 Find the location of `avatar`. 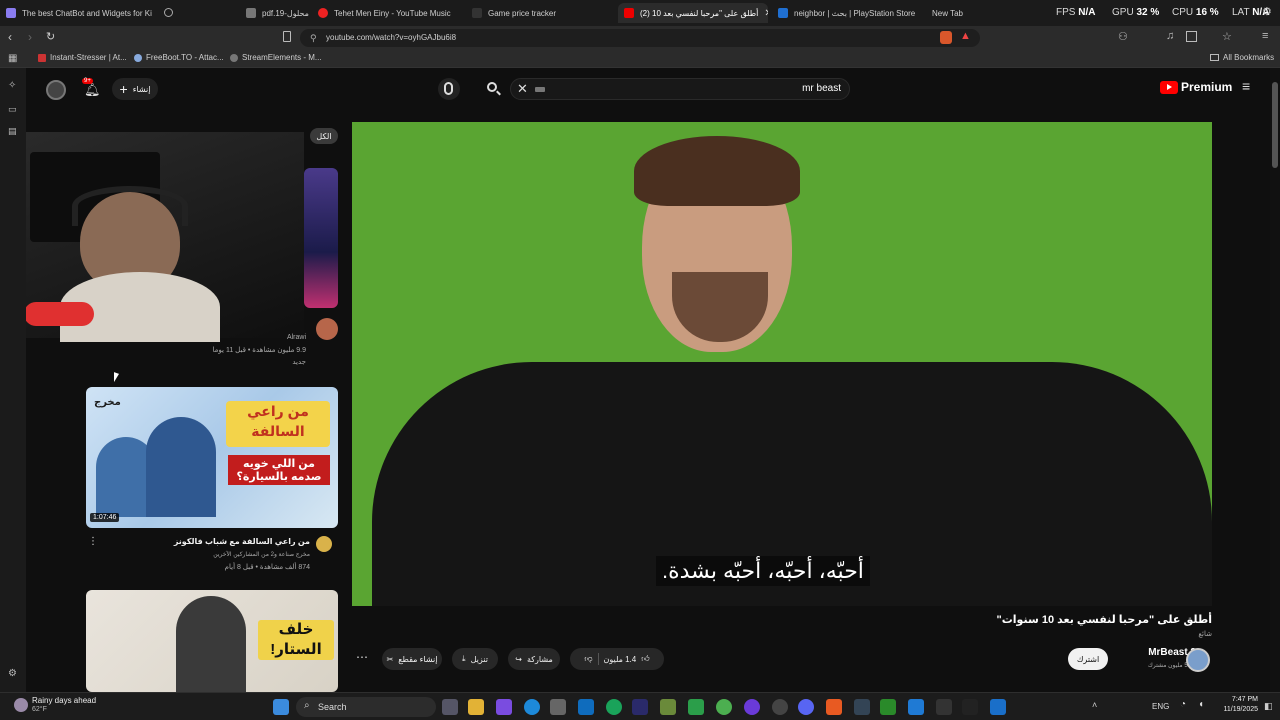

avatar is located at coordinates (56, 90).